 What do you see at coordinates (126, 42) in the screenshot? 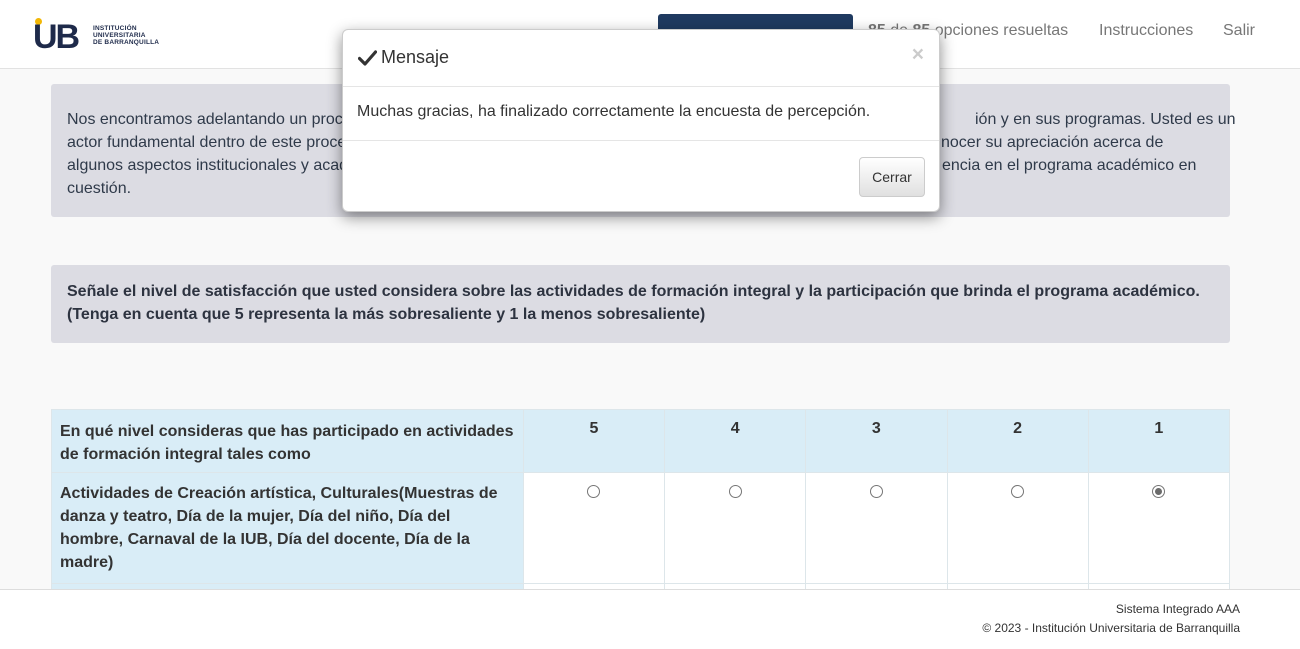
I see `logo-line: DE BARRANQUILLA` at bounding box center [126, 42].